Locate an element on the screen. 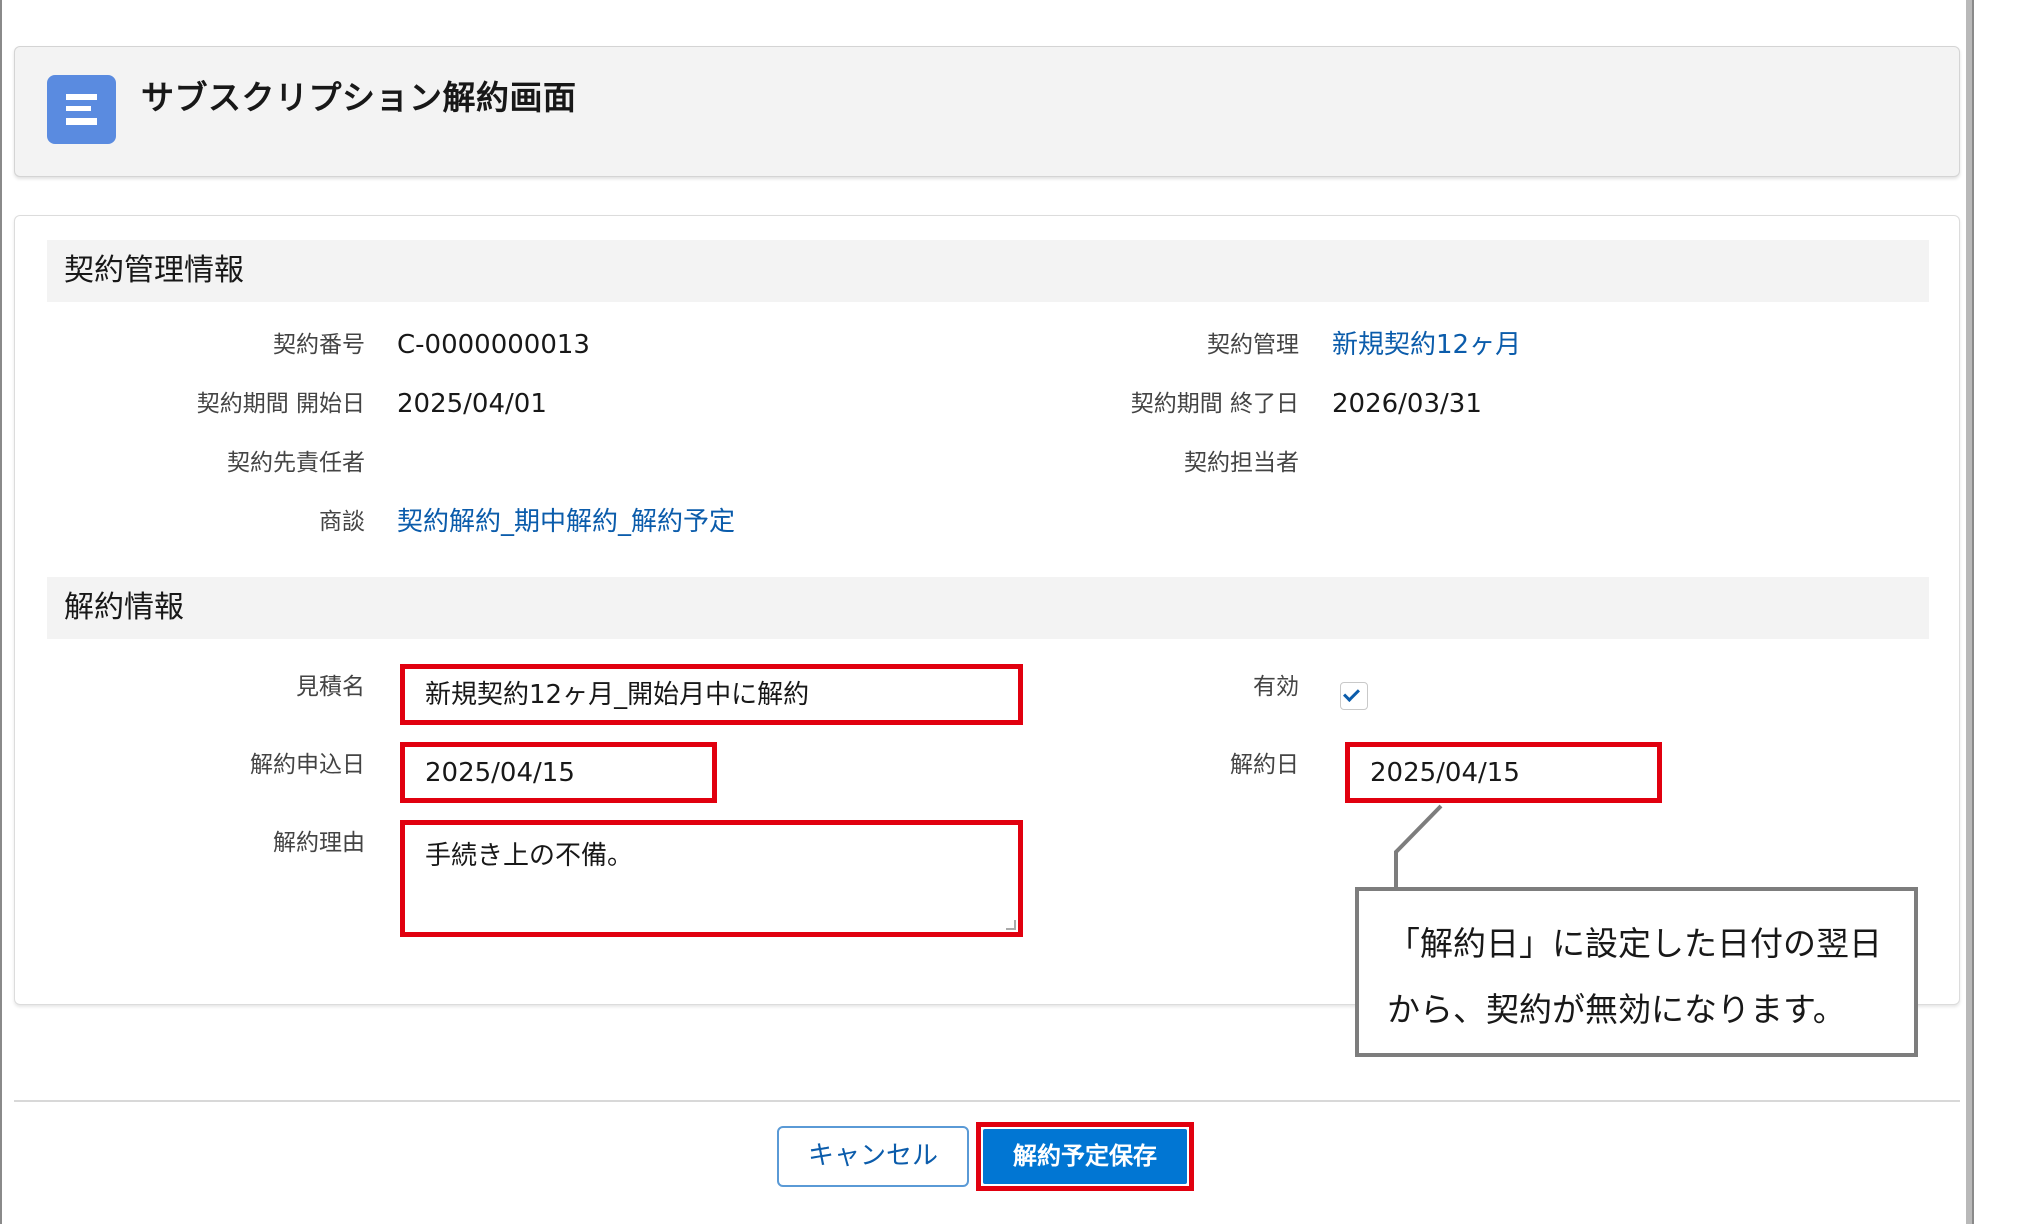 This screenshot has width=2027, height=1224. cancel-button: キャンセル is located at coordinates (873, 1156).